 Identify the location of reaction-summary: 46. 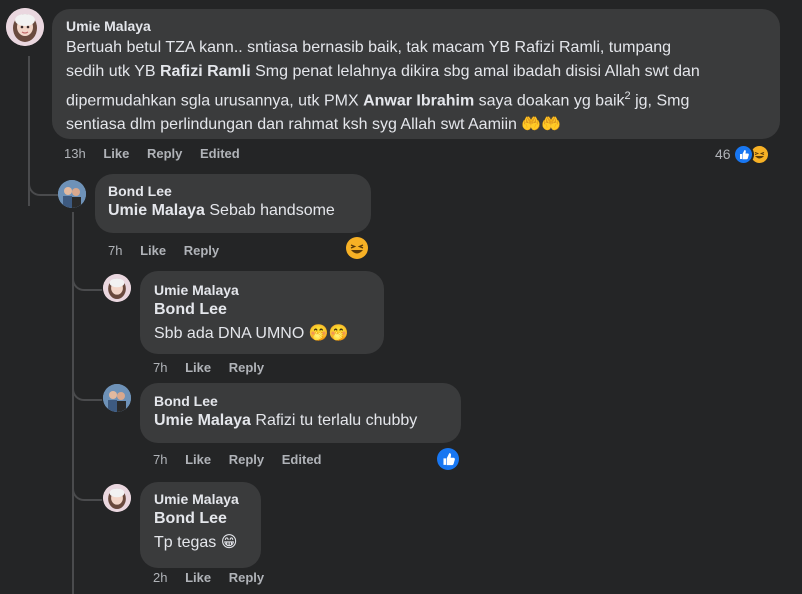
(742, 154).